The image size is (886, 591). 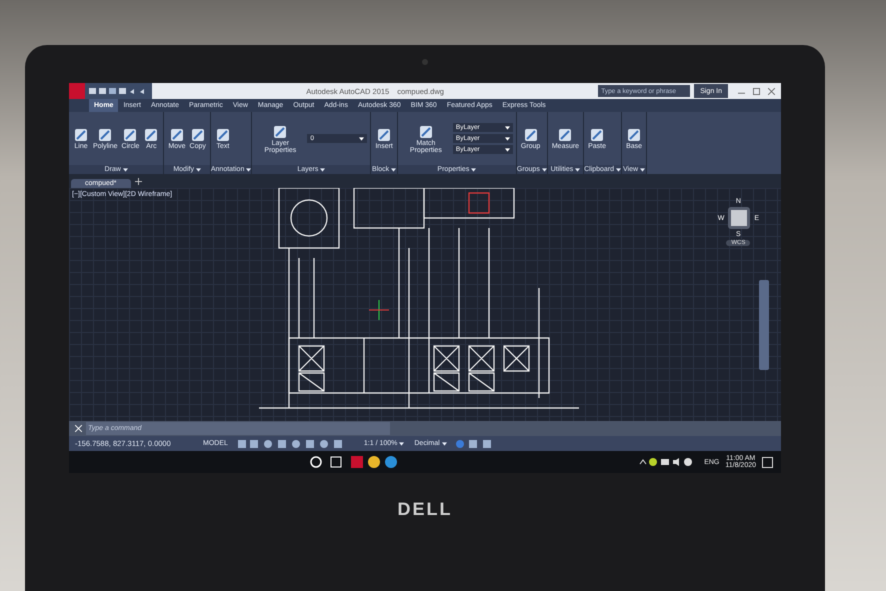 What do you see at coordinates (767, 462) in the screenshot?
I see `notification-icon` at bounding box center [767, 462].